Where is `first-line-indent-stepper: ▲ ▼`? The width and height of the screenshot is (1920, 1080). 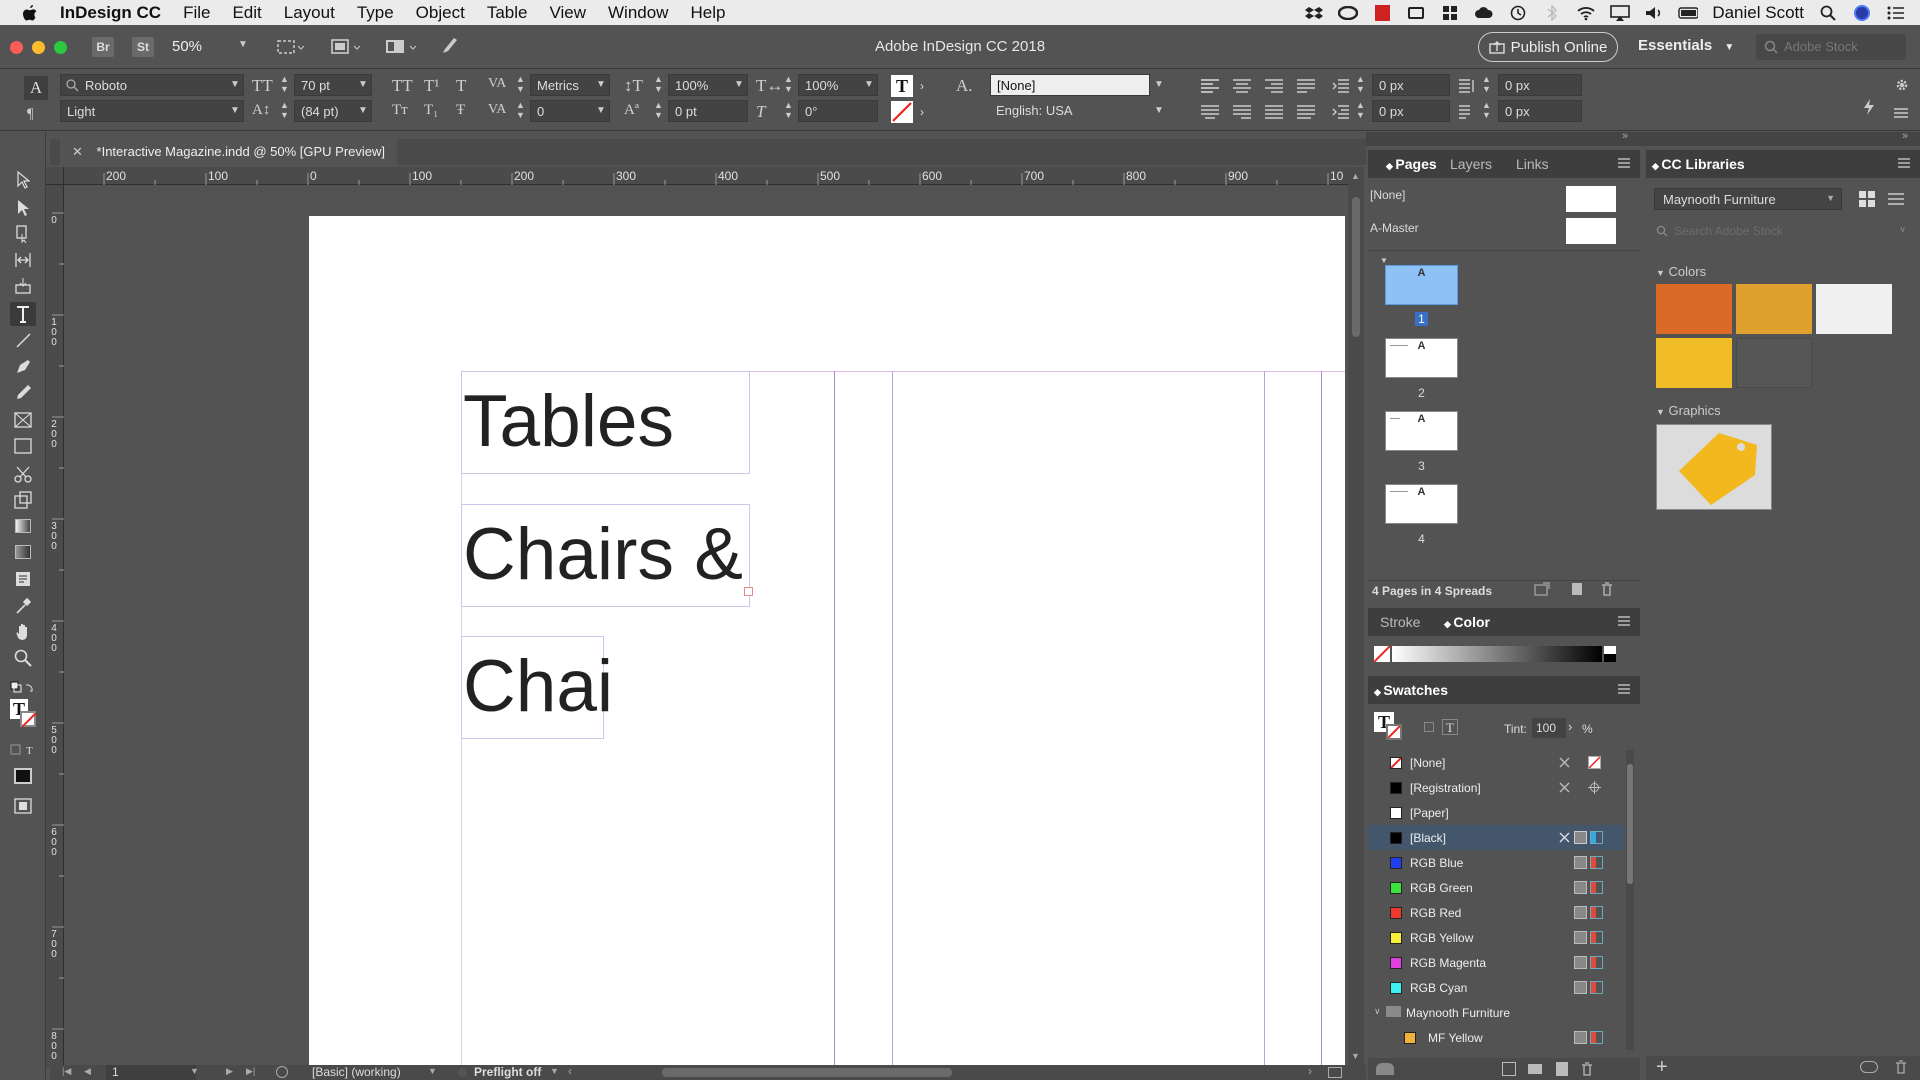
first-line-indent-stepper: ▲ ▼ is located at coordinates (1361, 111).